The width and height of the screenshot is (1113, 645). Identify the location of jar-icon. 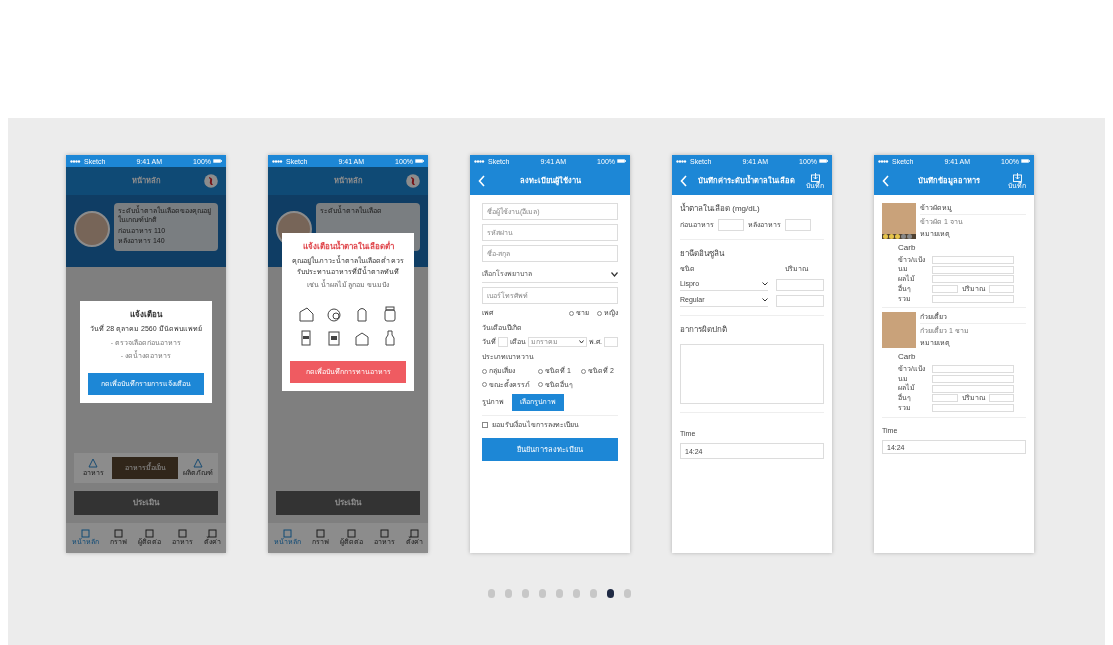
(390, 313).